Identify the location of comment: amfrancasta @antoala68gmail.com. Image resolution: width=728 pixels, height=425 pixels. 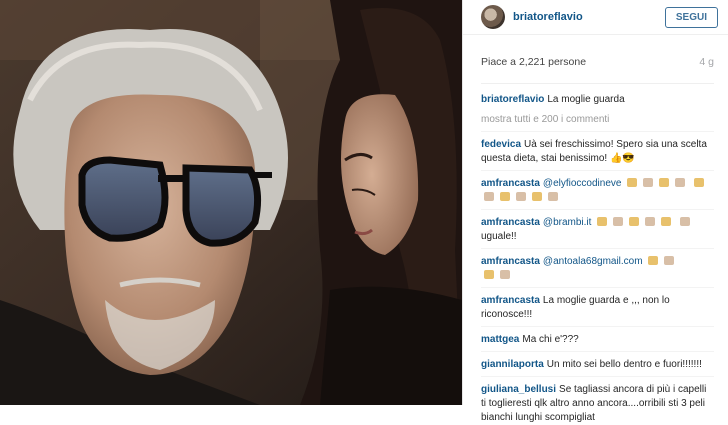
(597, 269).